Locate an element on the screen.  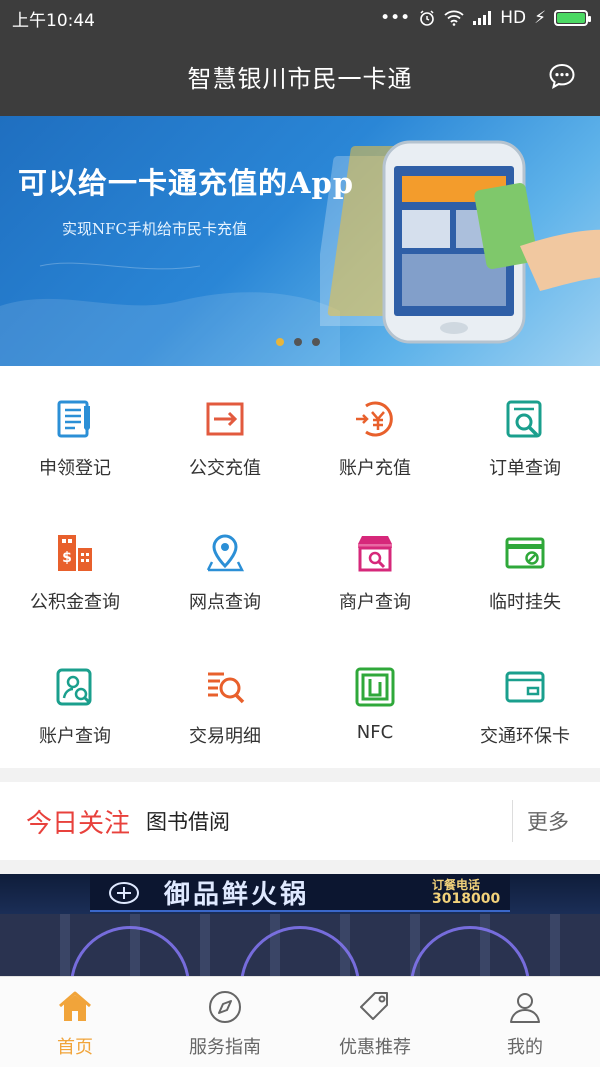
service-label: 账户查询 is located at coordinates (75, 736).